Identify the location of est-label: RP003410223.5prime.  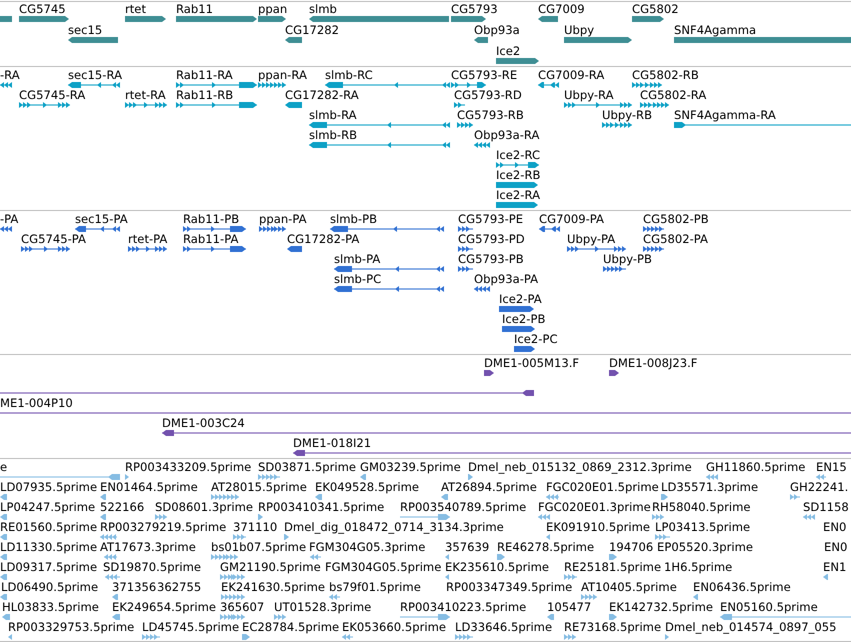
(463, 607).